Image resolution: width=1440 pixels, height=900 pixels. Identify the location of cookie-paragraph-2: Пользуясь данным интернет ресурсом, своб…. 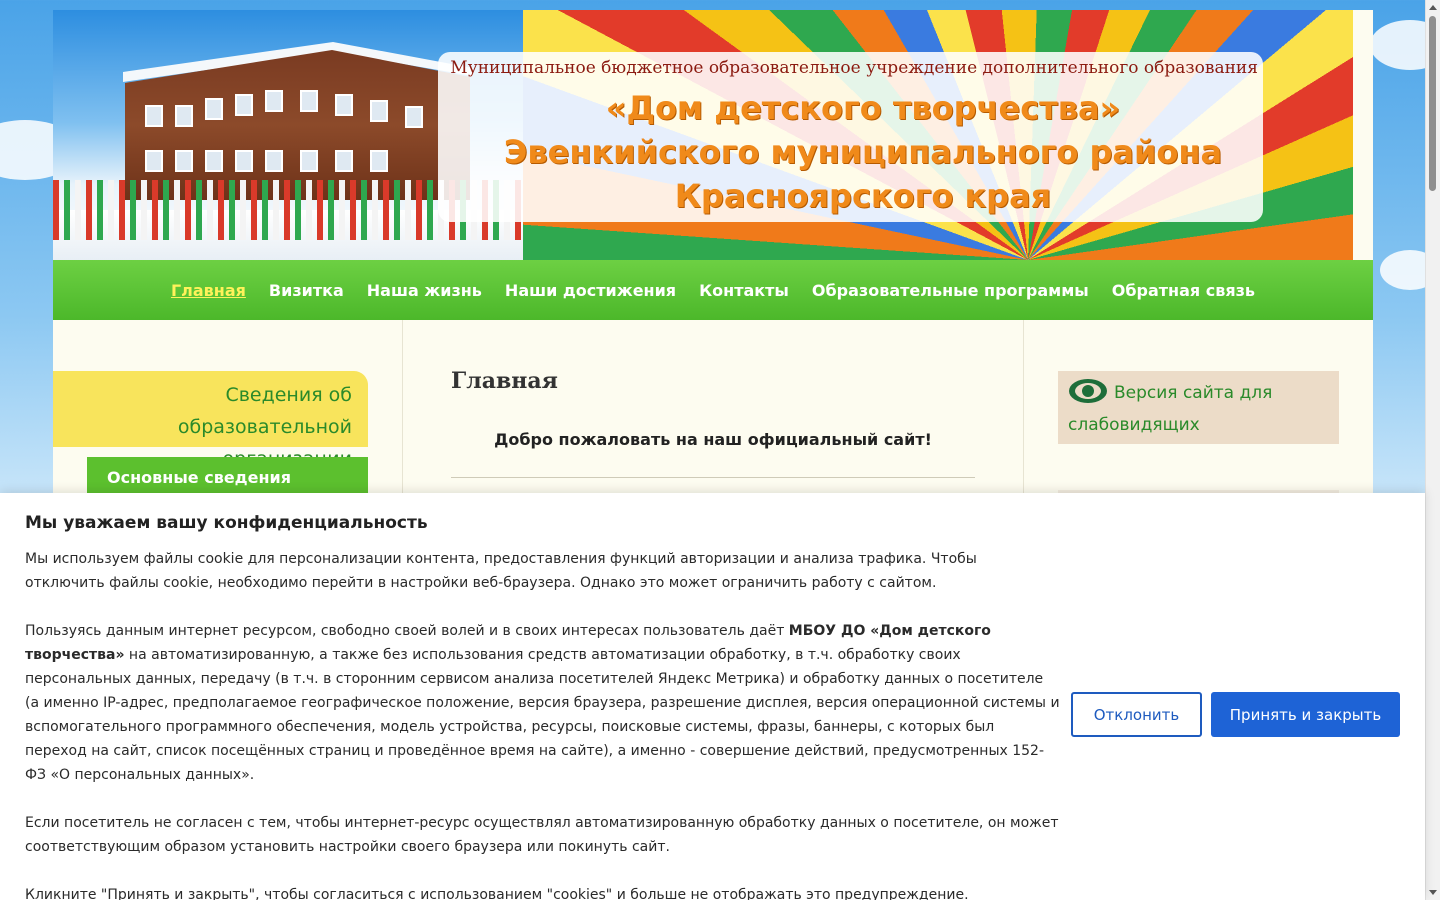
(542, 703).